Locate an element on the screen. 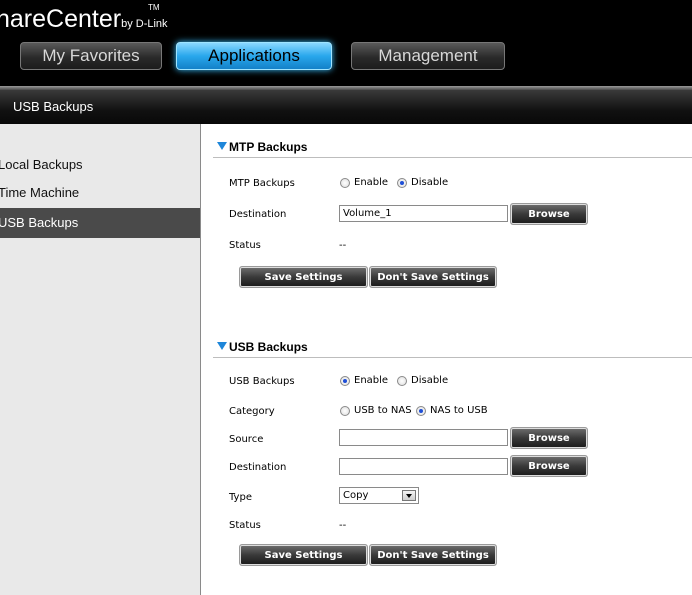  usb-category-label: Category is located at coordinates (252, 411).